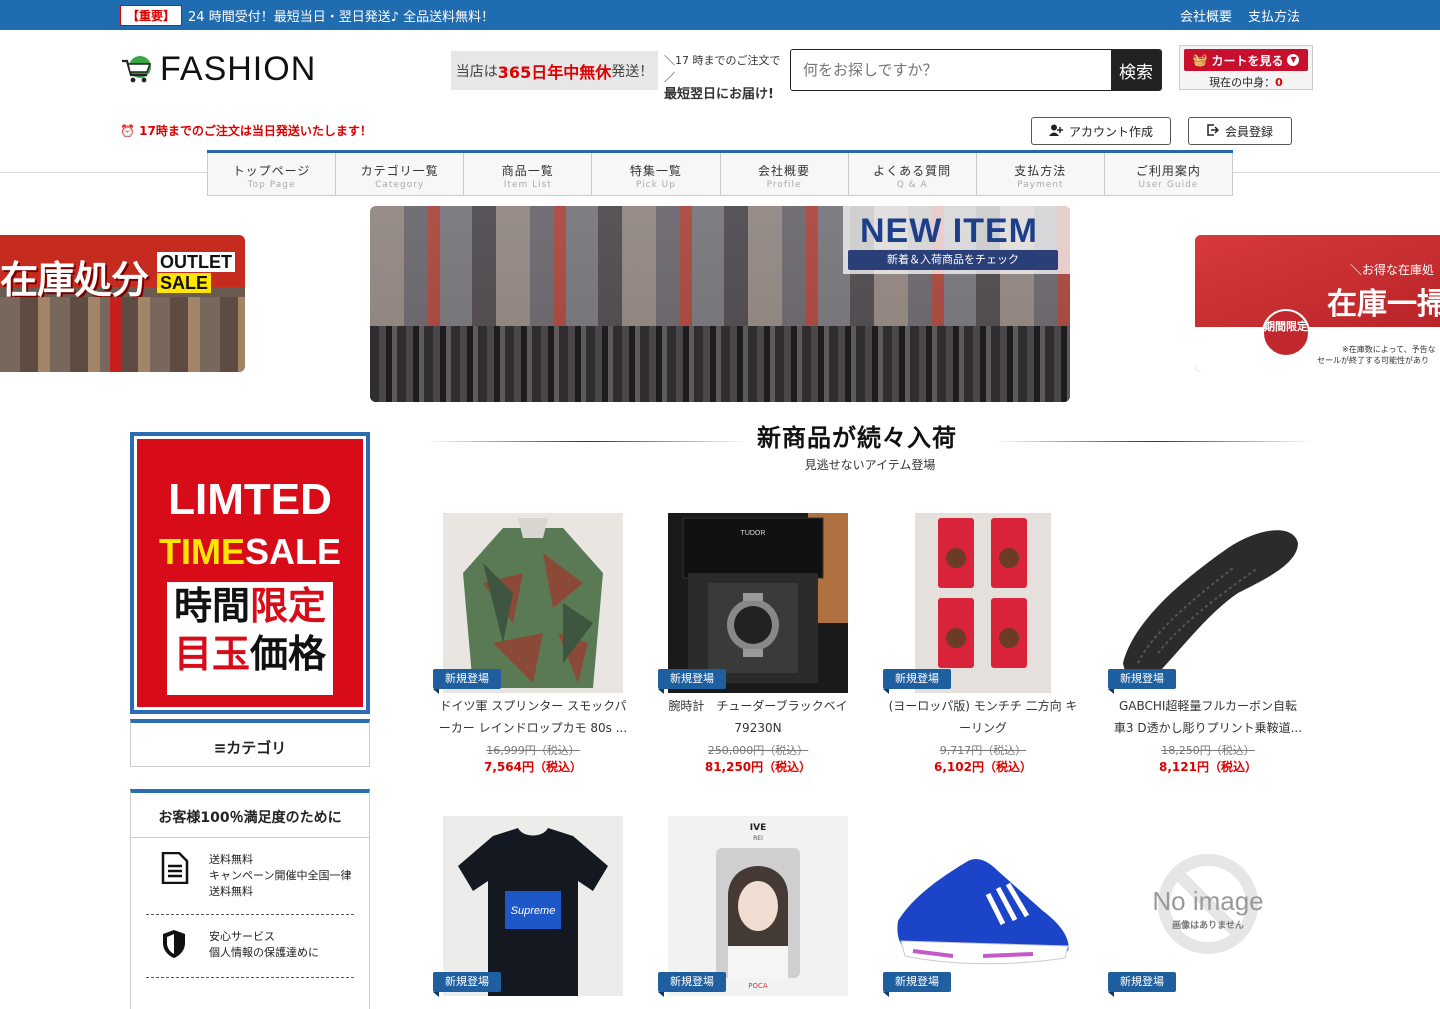 The height and width of the screenshot is (1009, 1440). I want to click on new-item-sub: 新着＆入荷商品をチェック, so click(953, 260).